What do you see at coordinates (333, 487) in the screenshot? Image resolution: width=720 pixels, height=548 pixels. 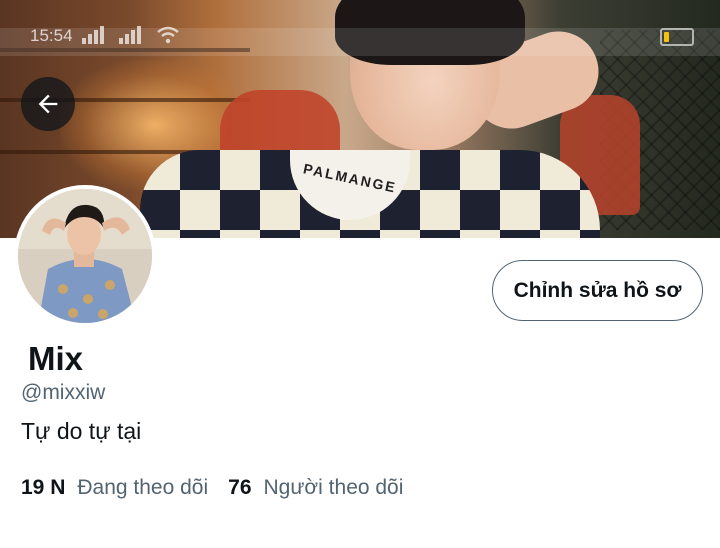 I see `followers-label: Người theo dõi` at bounding box center [333, 487].